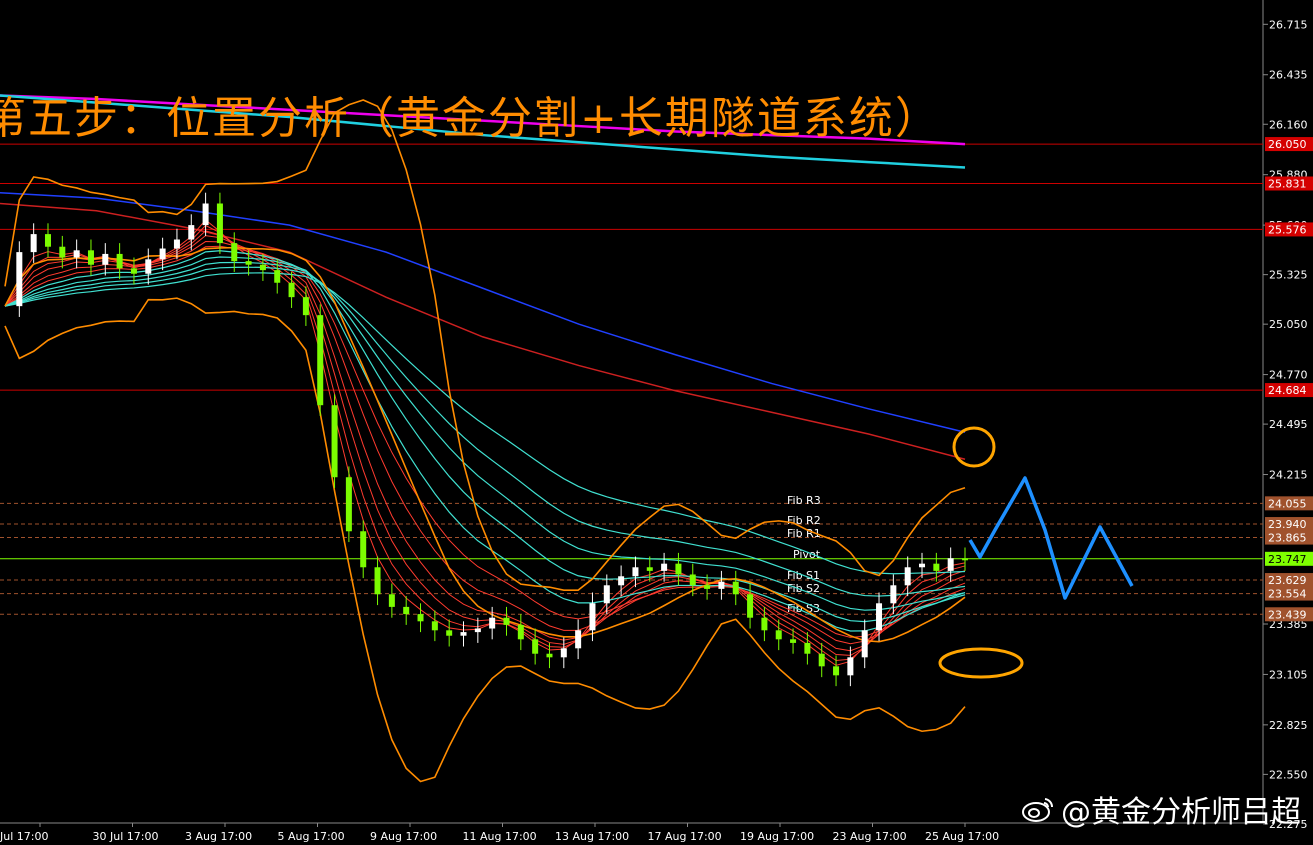  I want to click on y-tick-label: 26.435, so click(1288, 75).